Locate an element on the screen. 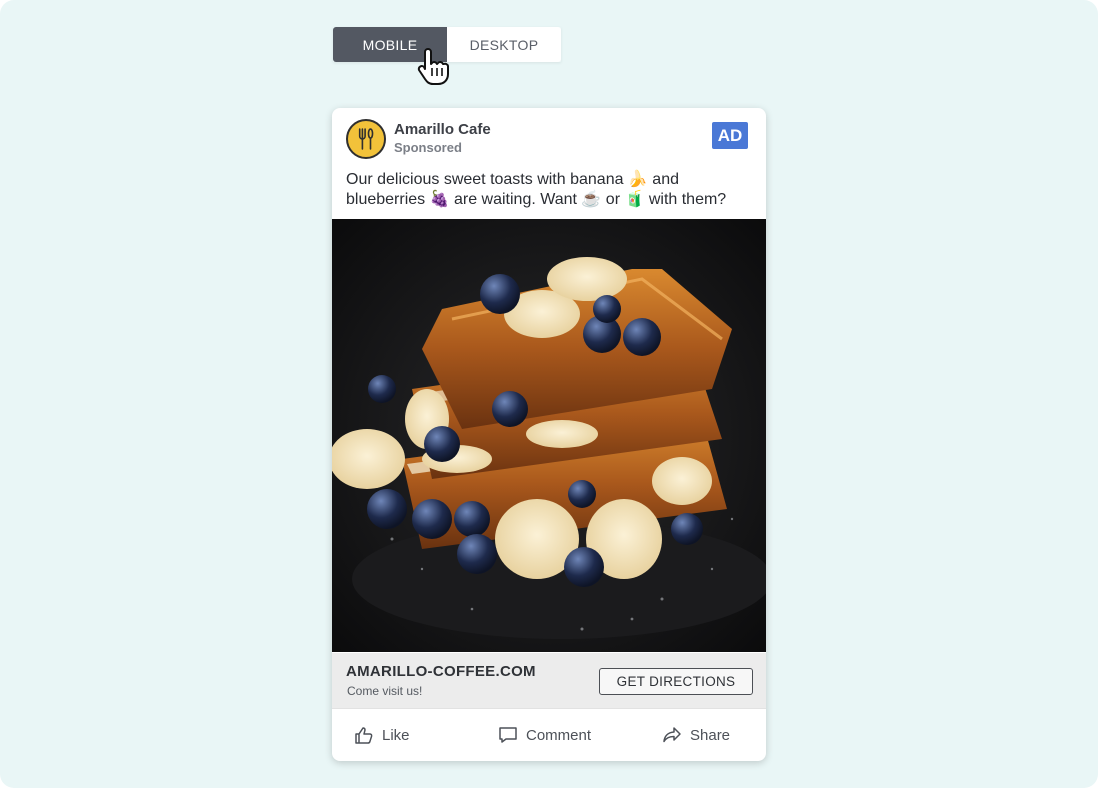  share-label: Share is located at coordinates (710, 735).